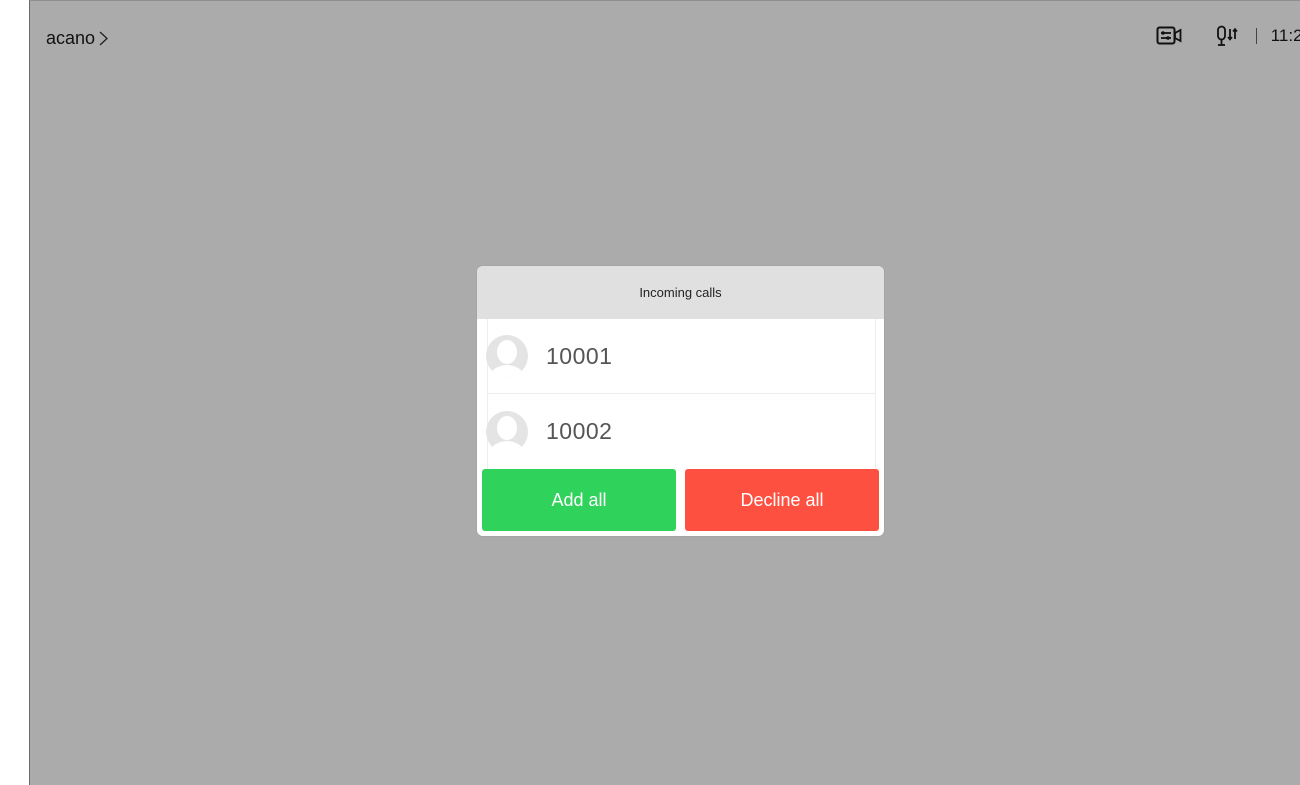  I want to click on top-bar: acano 11:, so click(665, 40).